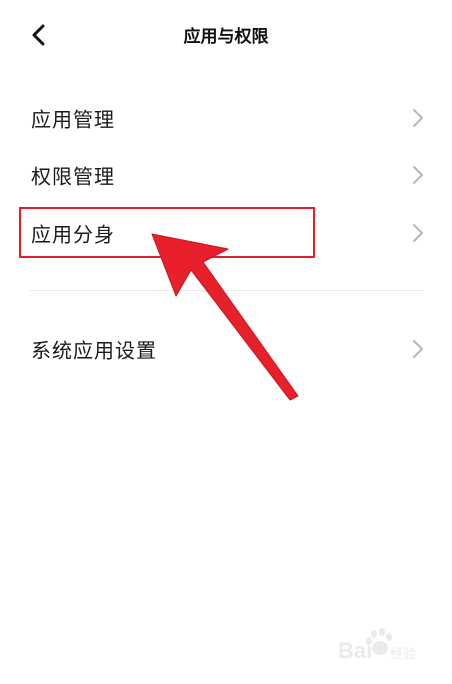  Describe the element at coordinates (227, 290) in the screenshot. I see `section-divider` at that location.